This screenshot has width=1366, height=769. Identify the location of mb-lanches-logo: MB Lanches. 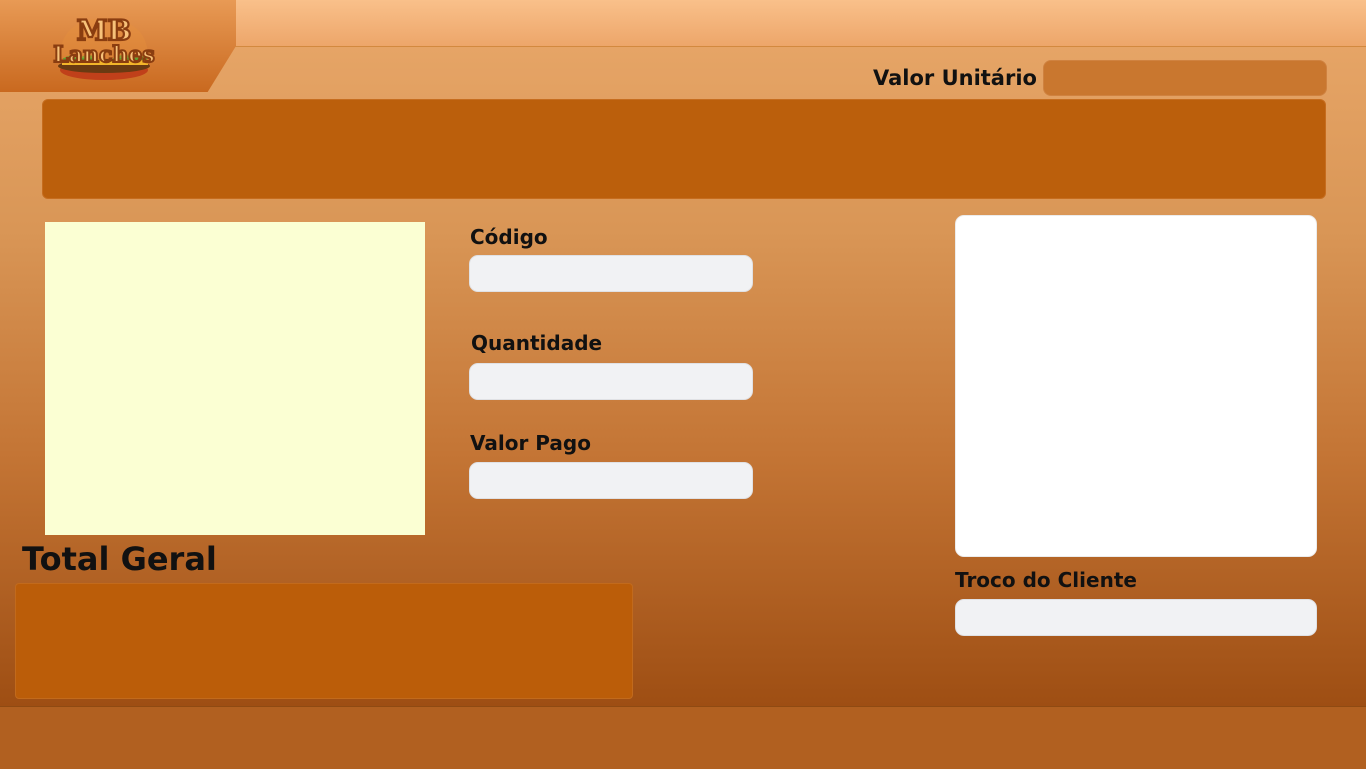
(104, 46).